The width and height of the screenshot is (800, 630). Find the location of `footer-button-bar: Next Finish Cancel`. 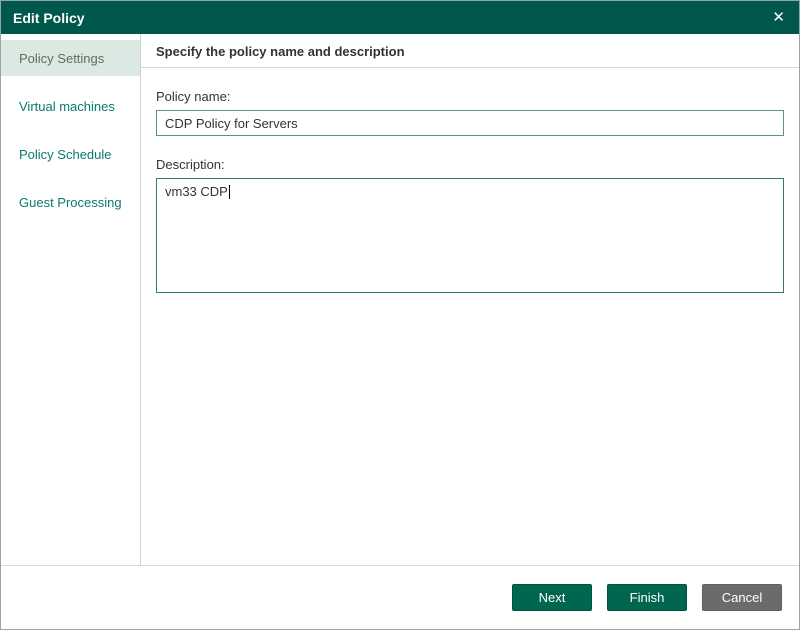

footer-button-bar: Next Finish Cancel is located at coordinates (400, 597).